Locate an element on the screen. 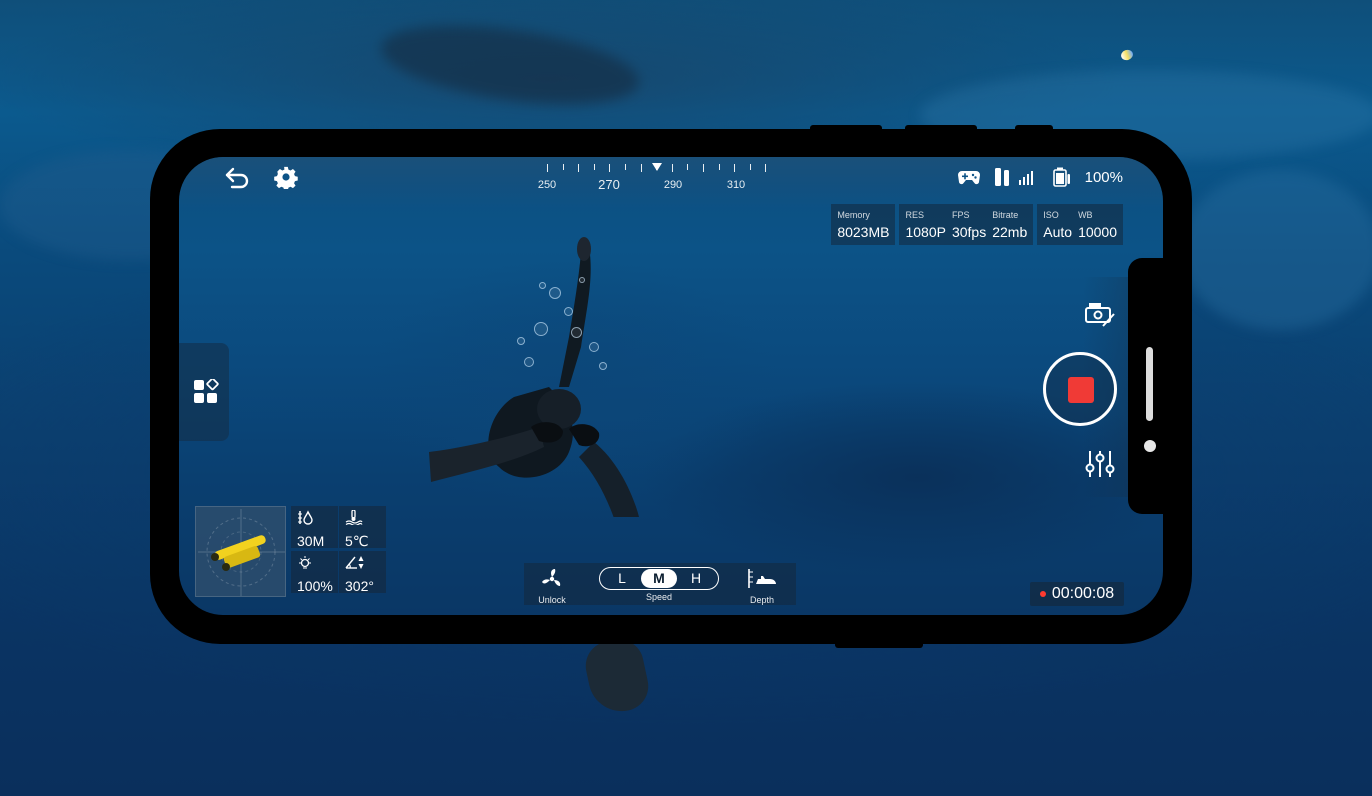 This screenshot has width=1372, height=796. recording-timer: 00:00:08 is located at coordinates (1077, 594).